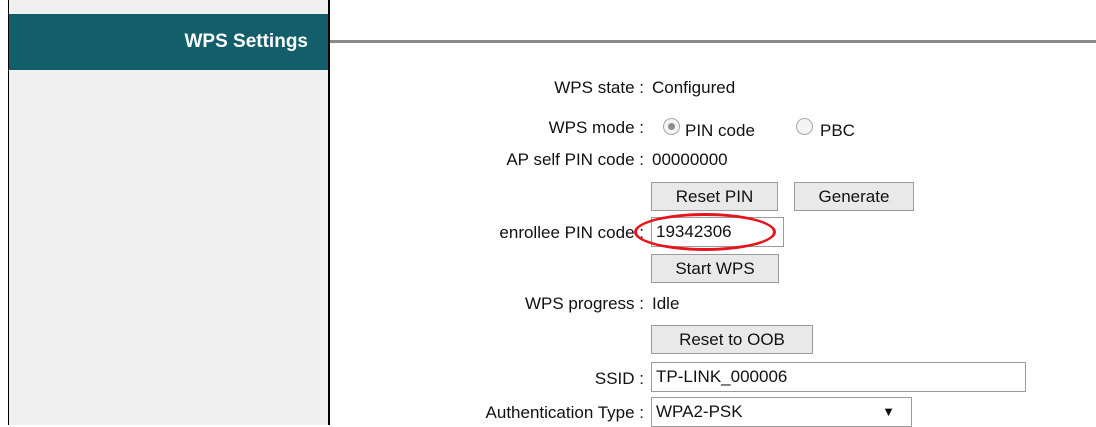 Image resolution: width=1096 pixels, height=427 pixels. I want to click on wps-state-value: Configured, so click(694, 87).